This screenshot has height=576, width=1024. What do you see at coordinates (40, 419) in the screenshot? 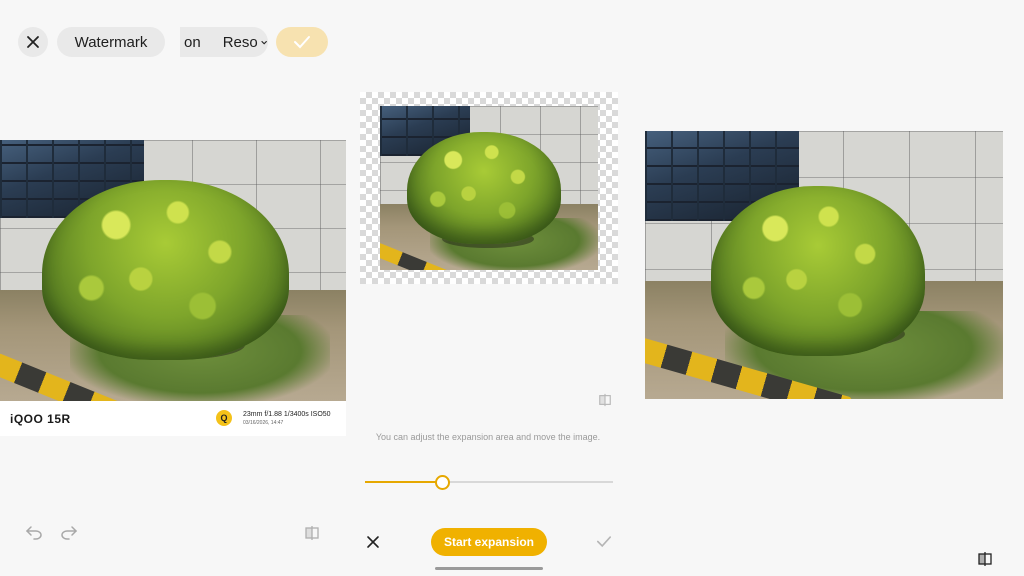
I see `brand-name: iQOO 15R` at bounding box center [40, 419].